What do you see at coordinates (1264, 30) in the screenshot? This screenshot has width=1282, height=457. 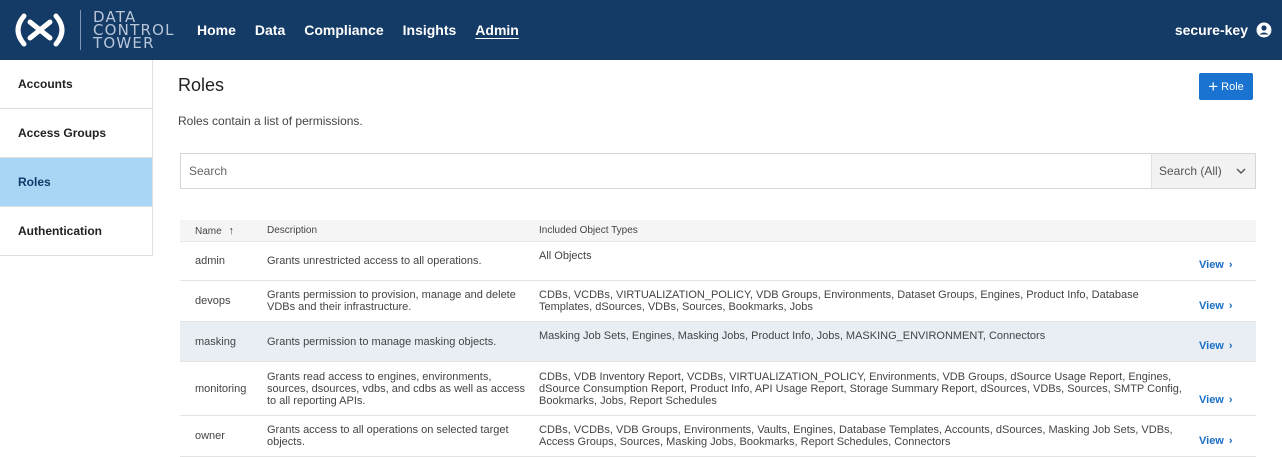 I see `user-account-icon` at bounding box center [1264, 30].